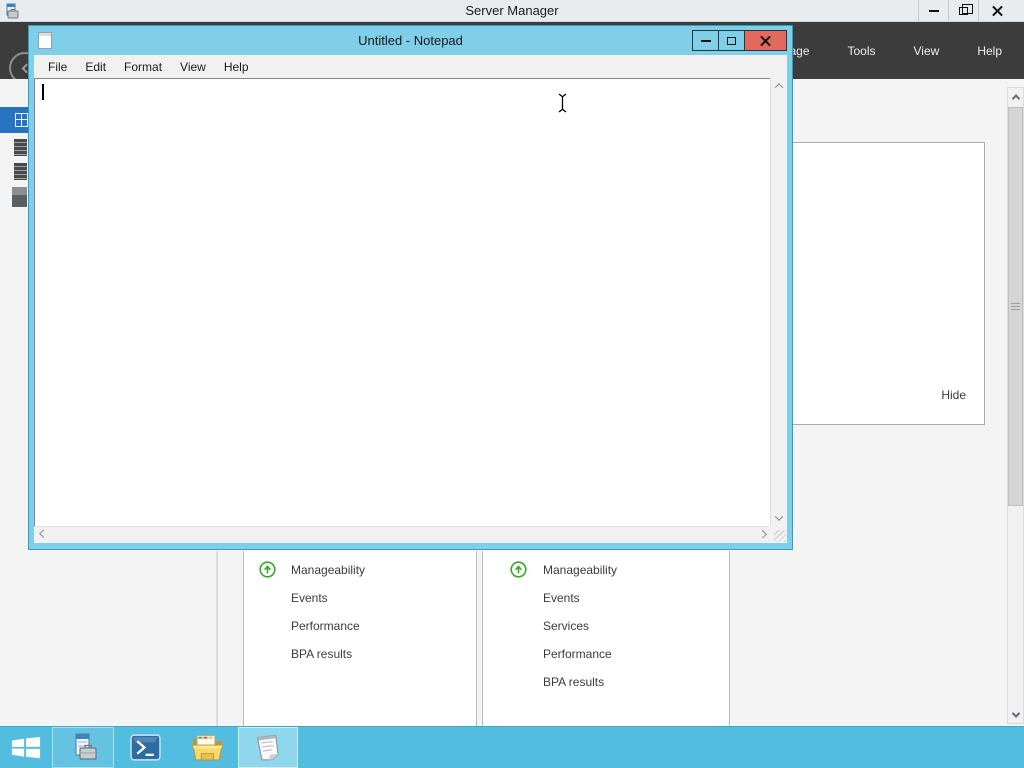 The width and height of the screenshot is (1024, 768). I want to click on menu-edit: Edit, so click(95, 67).